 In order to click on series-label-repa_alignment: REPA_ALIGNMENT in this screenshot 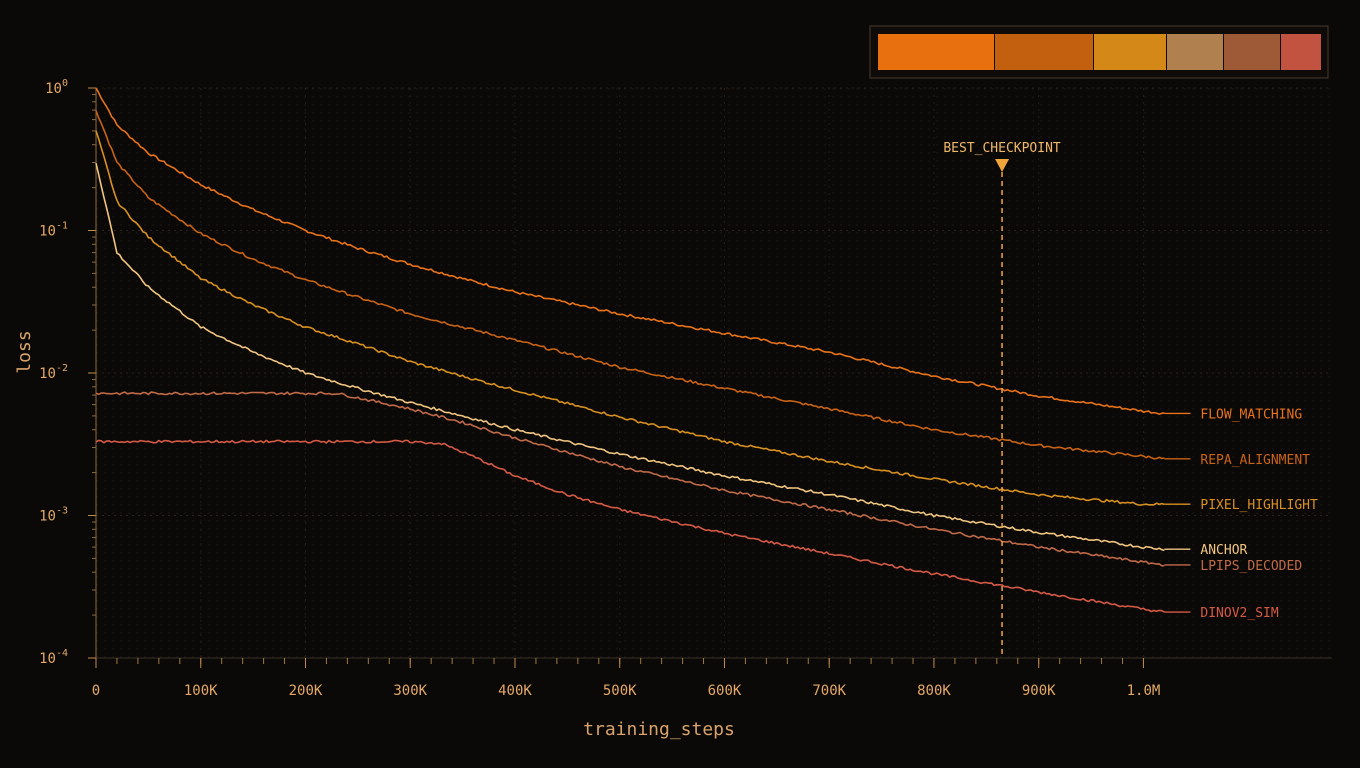, I will do `click(1255, 460)`.